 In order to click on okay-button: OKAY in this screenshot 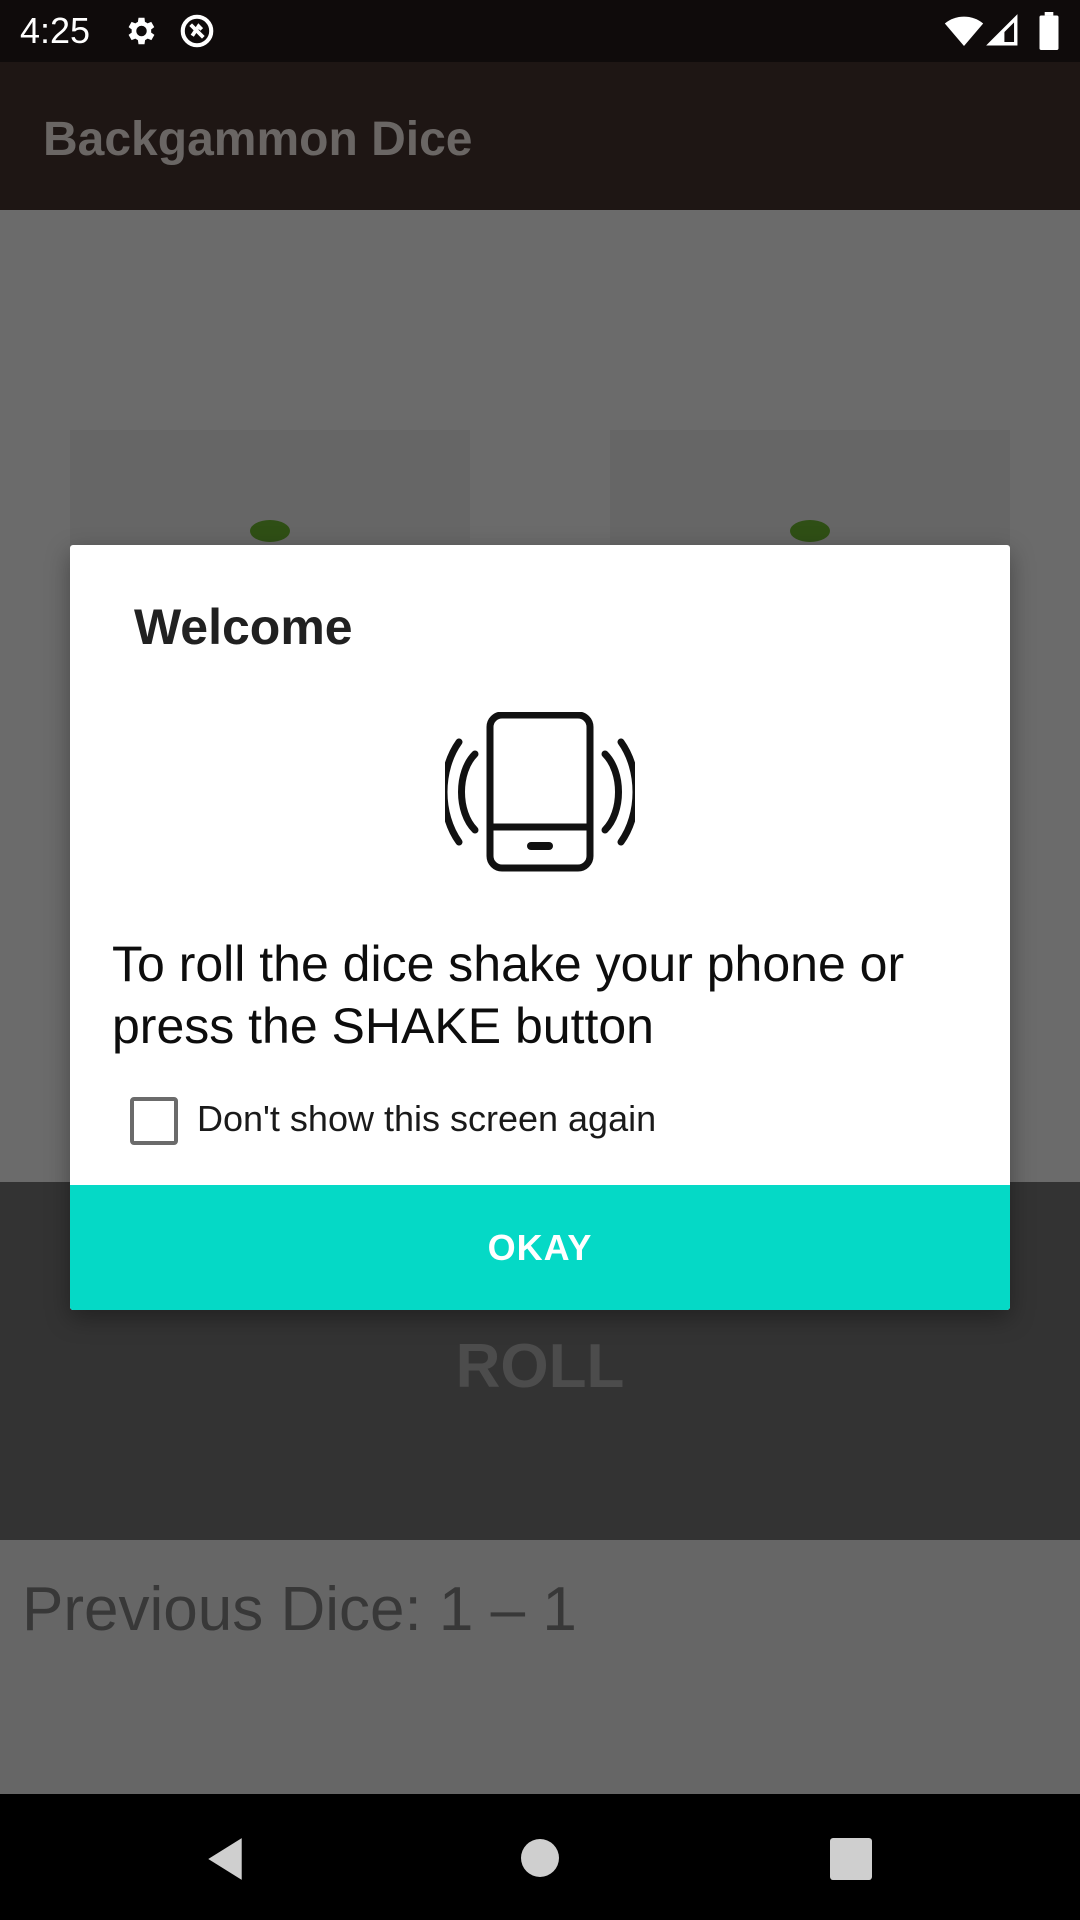, I will do `click(540, 1247)`.